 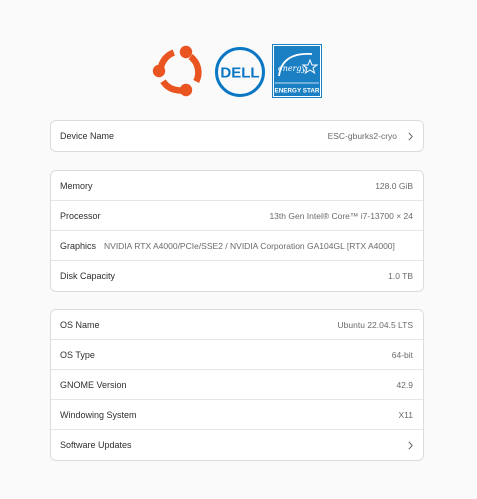 What do you see at coordinates (237, 415) in the screenshot?
I see `windowing-system-row: Windowing System X11` at bounding box center [237, 415].